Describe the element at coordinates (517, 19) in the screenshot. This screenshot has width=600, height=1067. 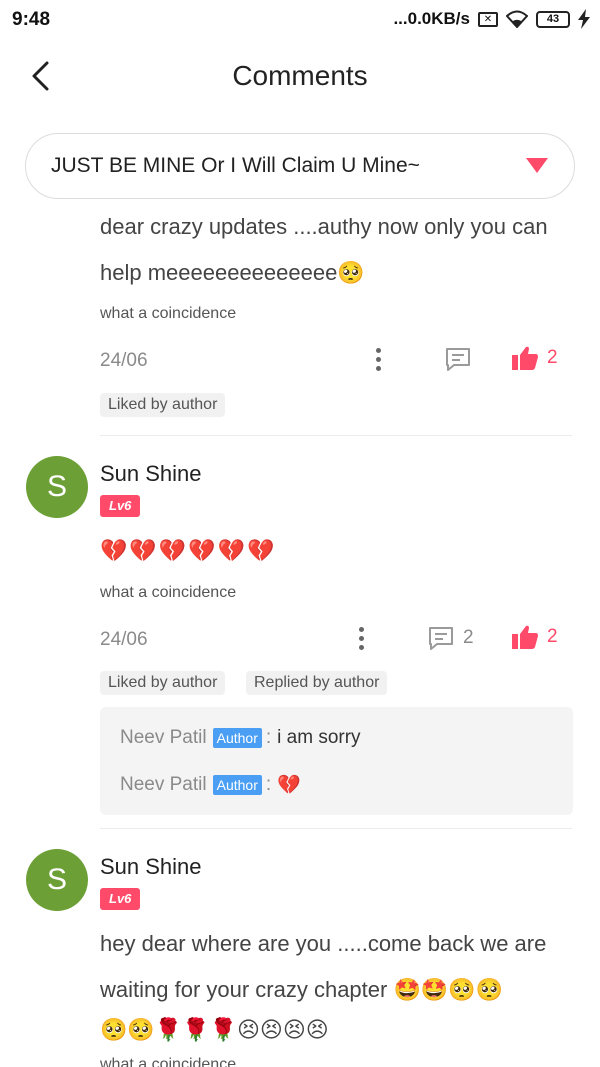
I see `wifi-icon` at that location.